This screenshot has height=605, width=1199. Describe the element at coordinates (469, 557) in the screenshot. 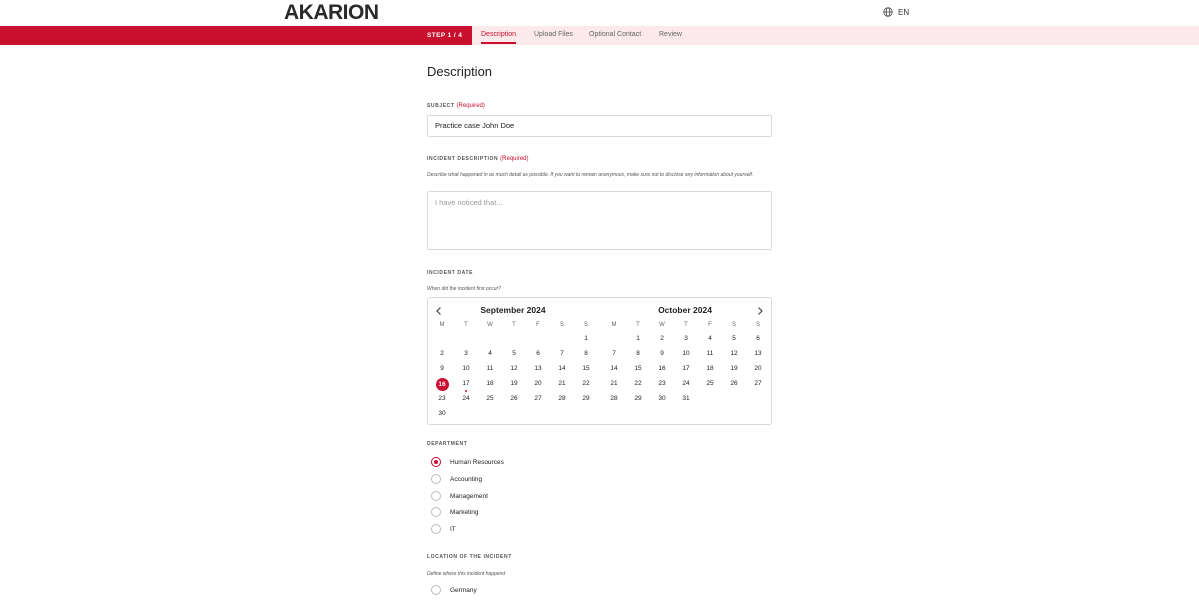

I see `location-label: LOCATION OF THE INCIDENT` at that location.